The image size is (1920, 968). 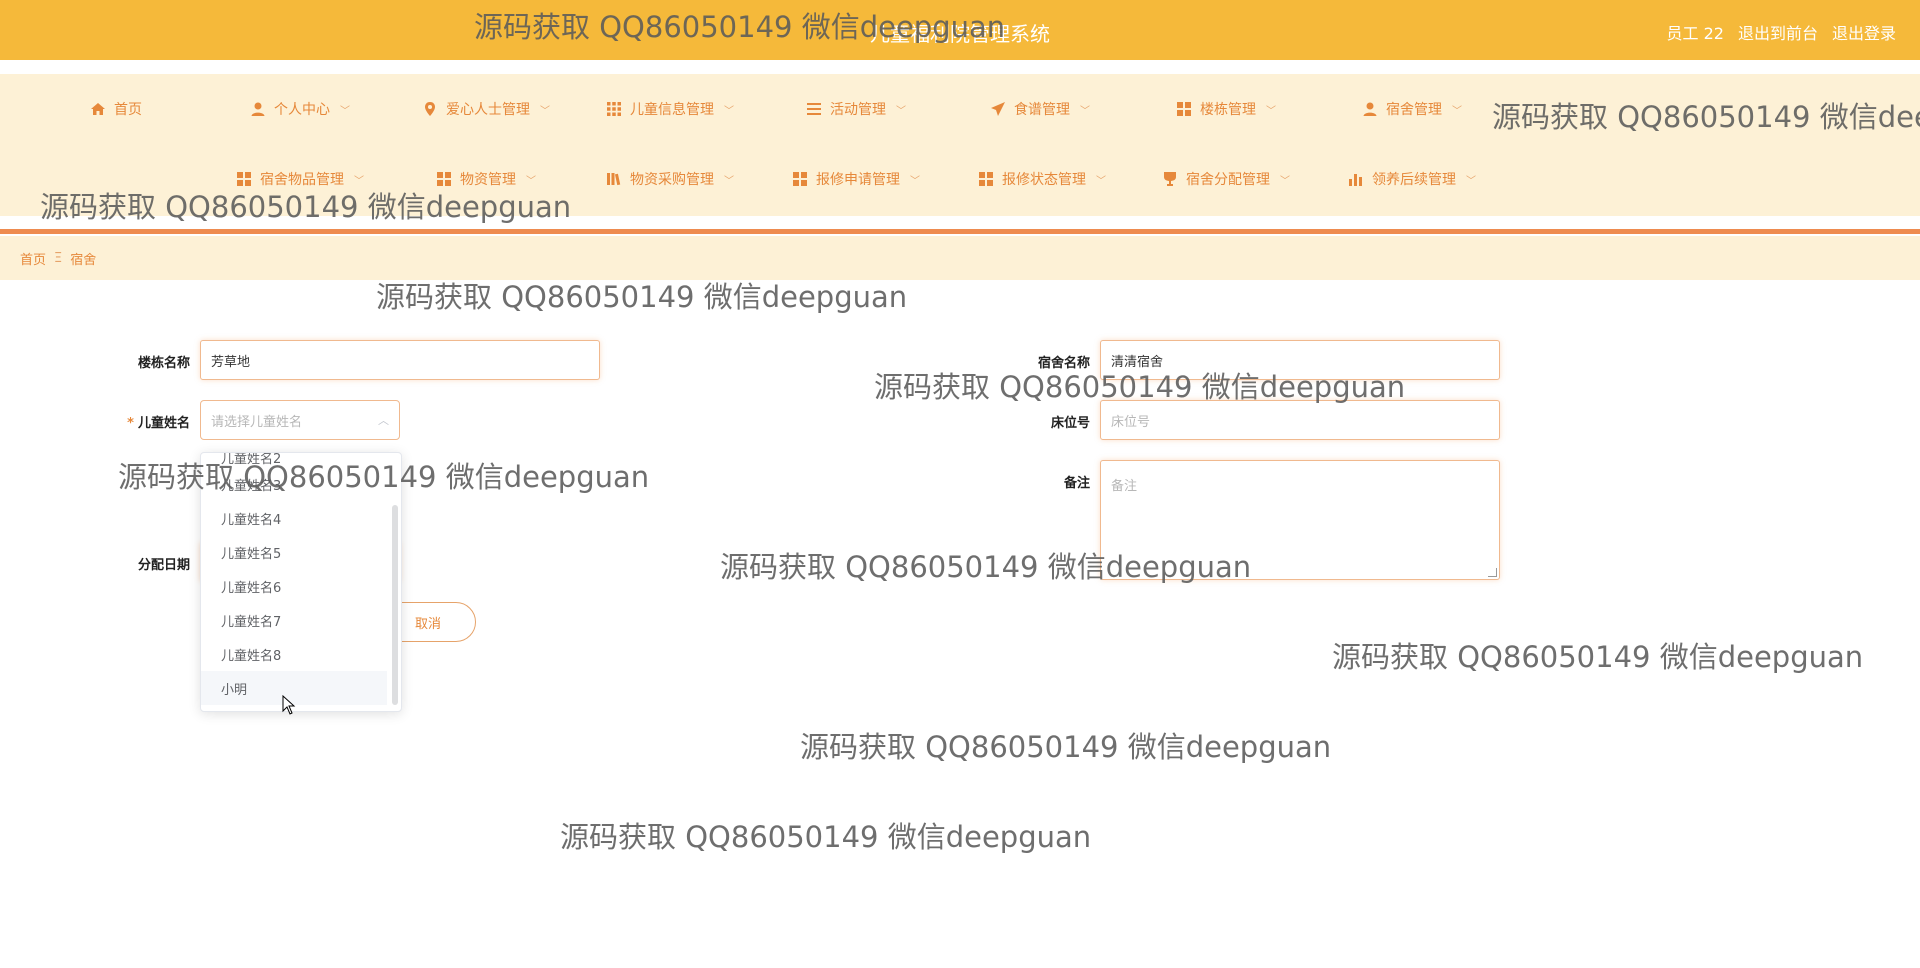 I want to click on nav-item-personal-center: 个人中心 ﹀, so click(x=300, y=109).